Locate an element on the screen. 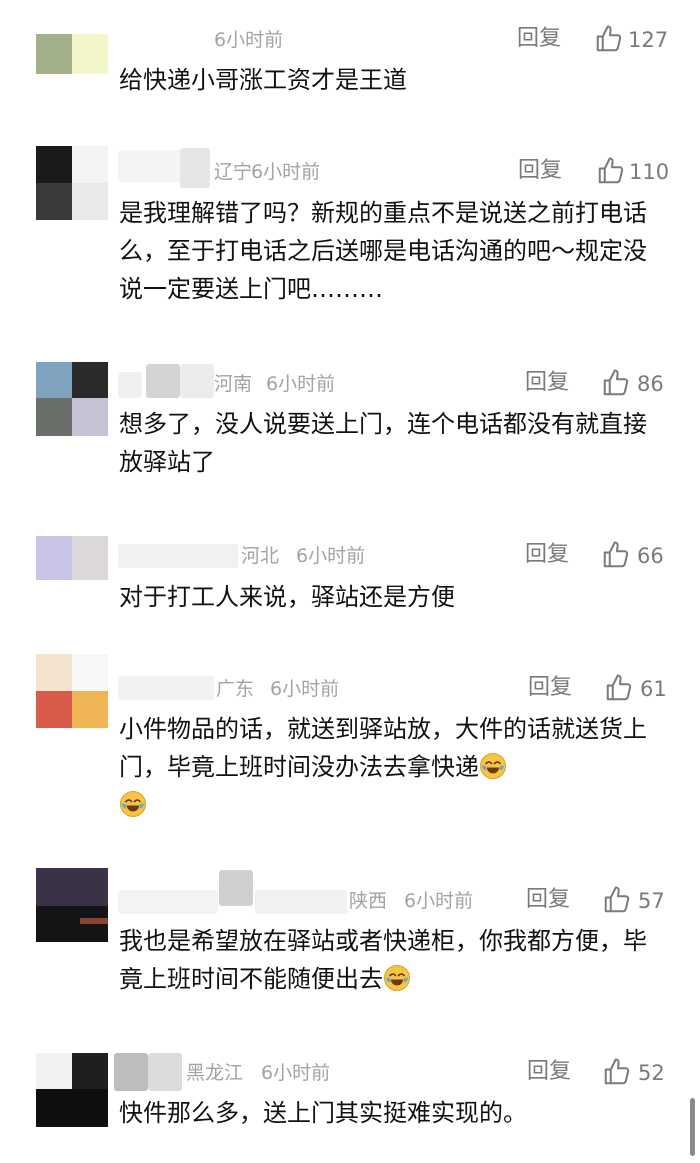 Image resolution: width=700 pixels, height=1163 pixels. like-count: 110 is located at coordinates (649, 172).